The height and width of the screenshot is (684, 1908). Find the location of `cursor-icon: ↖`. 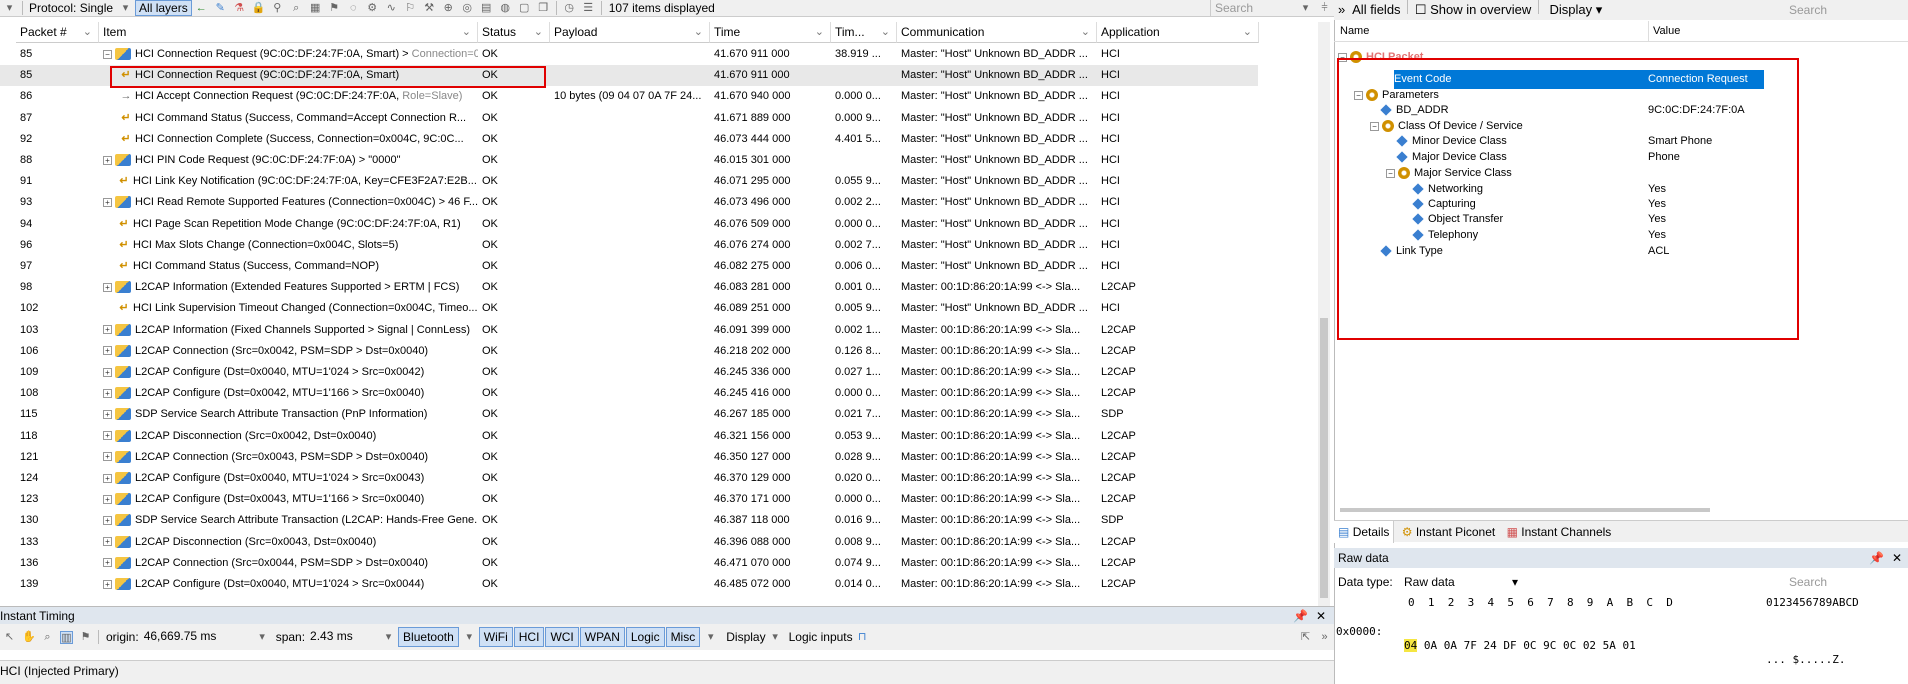

cursor-icon: ↖ is located at coordinates (9, 637).